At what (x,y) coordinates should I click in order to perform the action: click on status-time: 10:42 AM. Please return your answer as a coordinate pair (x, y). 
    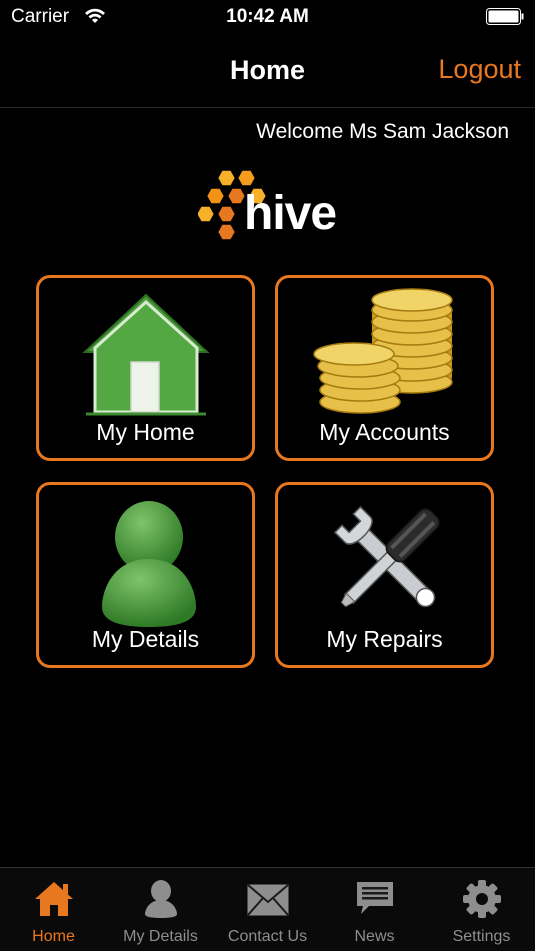
    Looking at the image, I should click on (267, 16).